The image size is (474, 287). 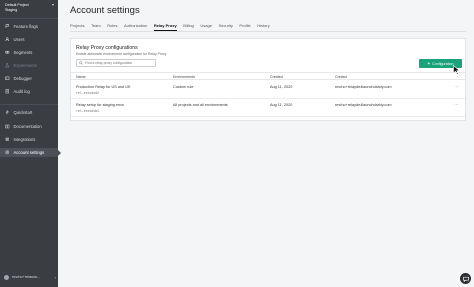 What do you see at coordinates (107, 48) in the screenshot?
I see `panel-title: Relay Proxy configurations` at bounding box center [107, 48].